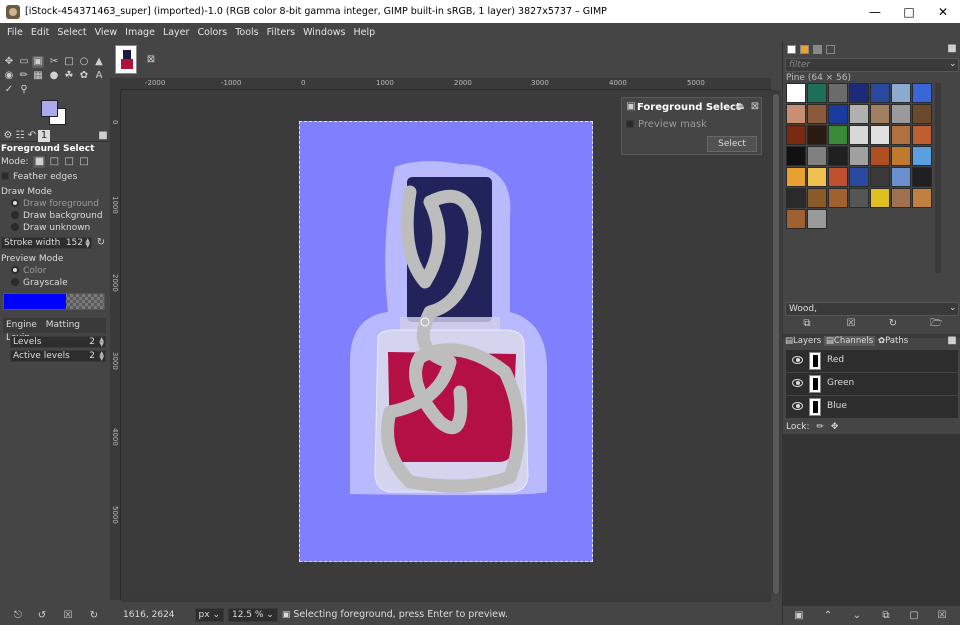 This screenshot has width=960, height=625. I want to click on pattern-scrollbar, so click(938, 178).